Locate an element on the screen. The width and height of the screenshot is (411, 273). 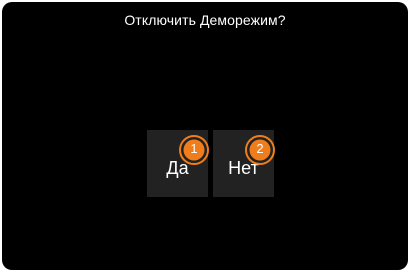
yes-button: Да 1 is located at coordinates (178, 163).